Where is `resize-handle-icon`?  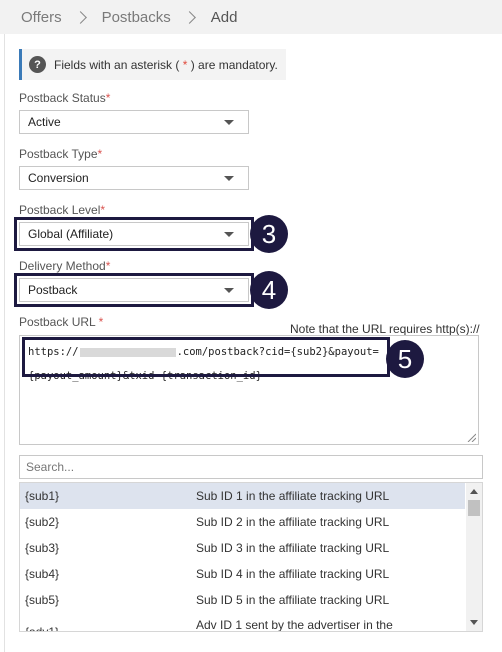
resize-handle-icon is located at coordinates (471, 437).